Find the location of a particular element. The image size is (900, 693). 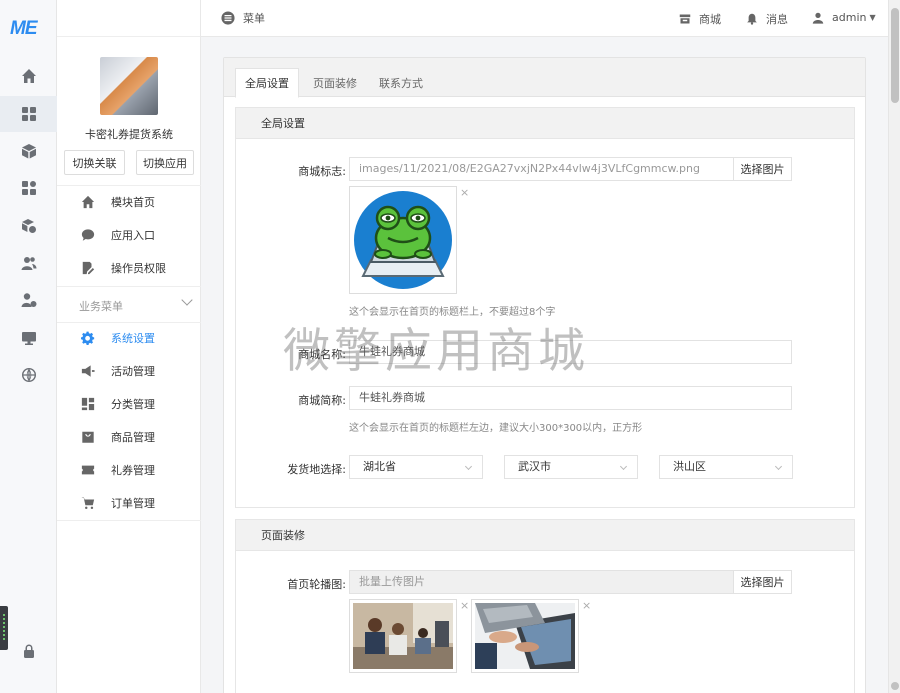

app-name: 卡密礼券提货系统 is located at coordinates (129, 134).